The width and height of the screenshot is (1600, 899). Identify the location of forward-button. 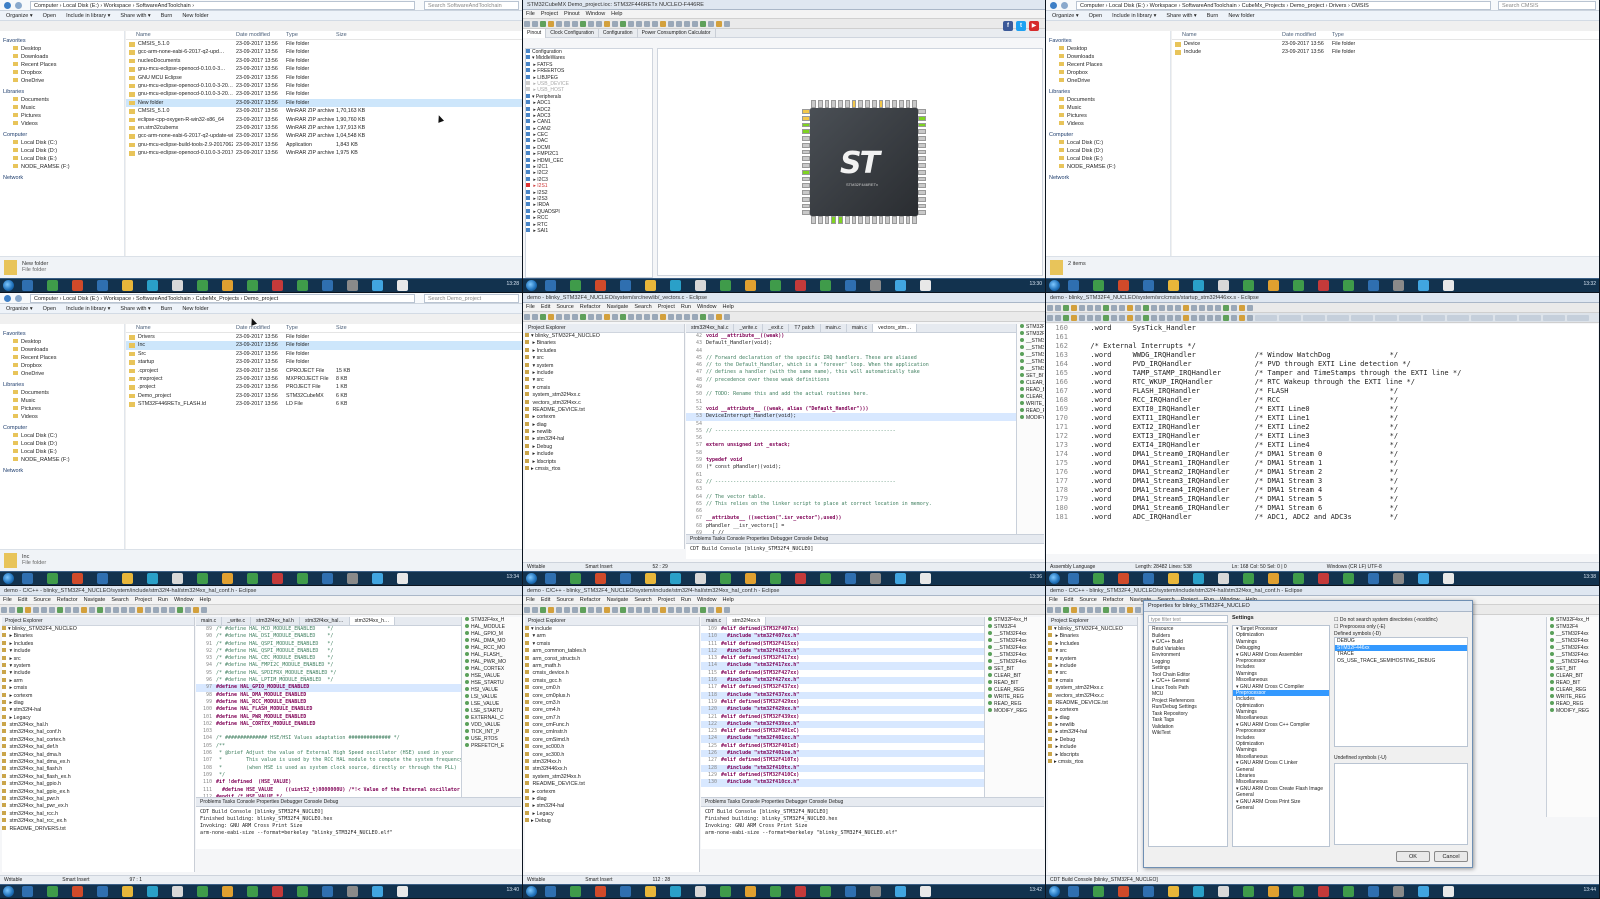
(18, 298).